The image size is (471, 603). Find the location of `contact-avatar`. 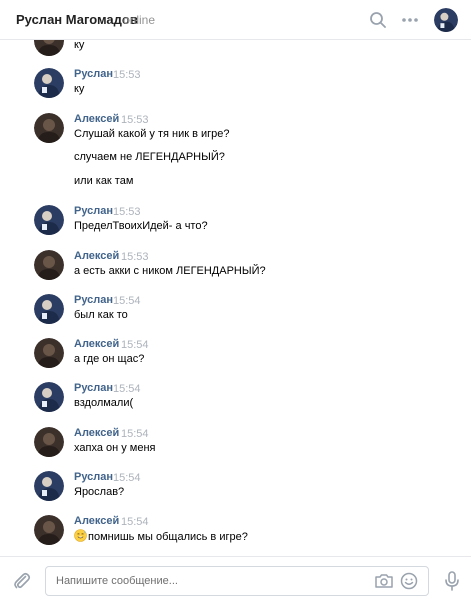

contact-avatar is located at coordinates (446, 20).